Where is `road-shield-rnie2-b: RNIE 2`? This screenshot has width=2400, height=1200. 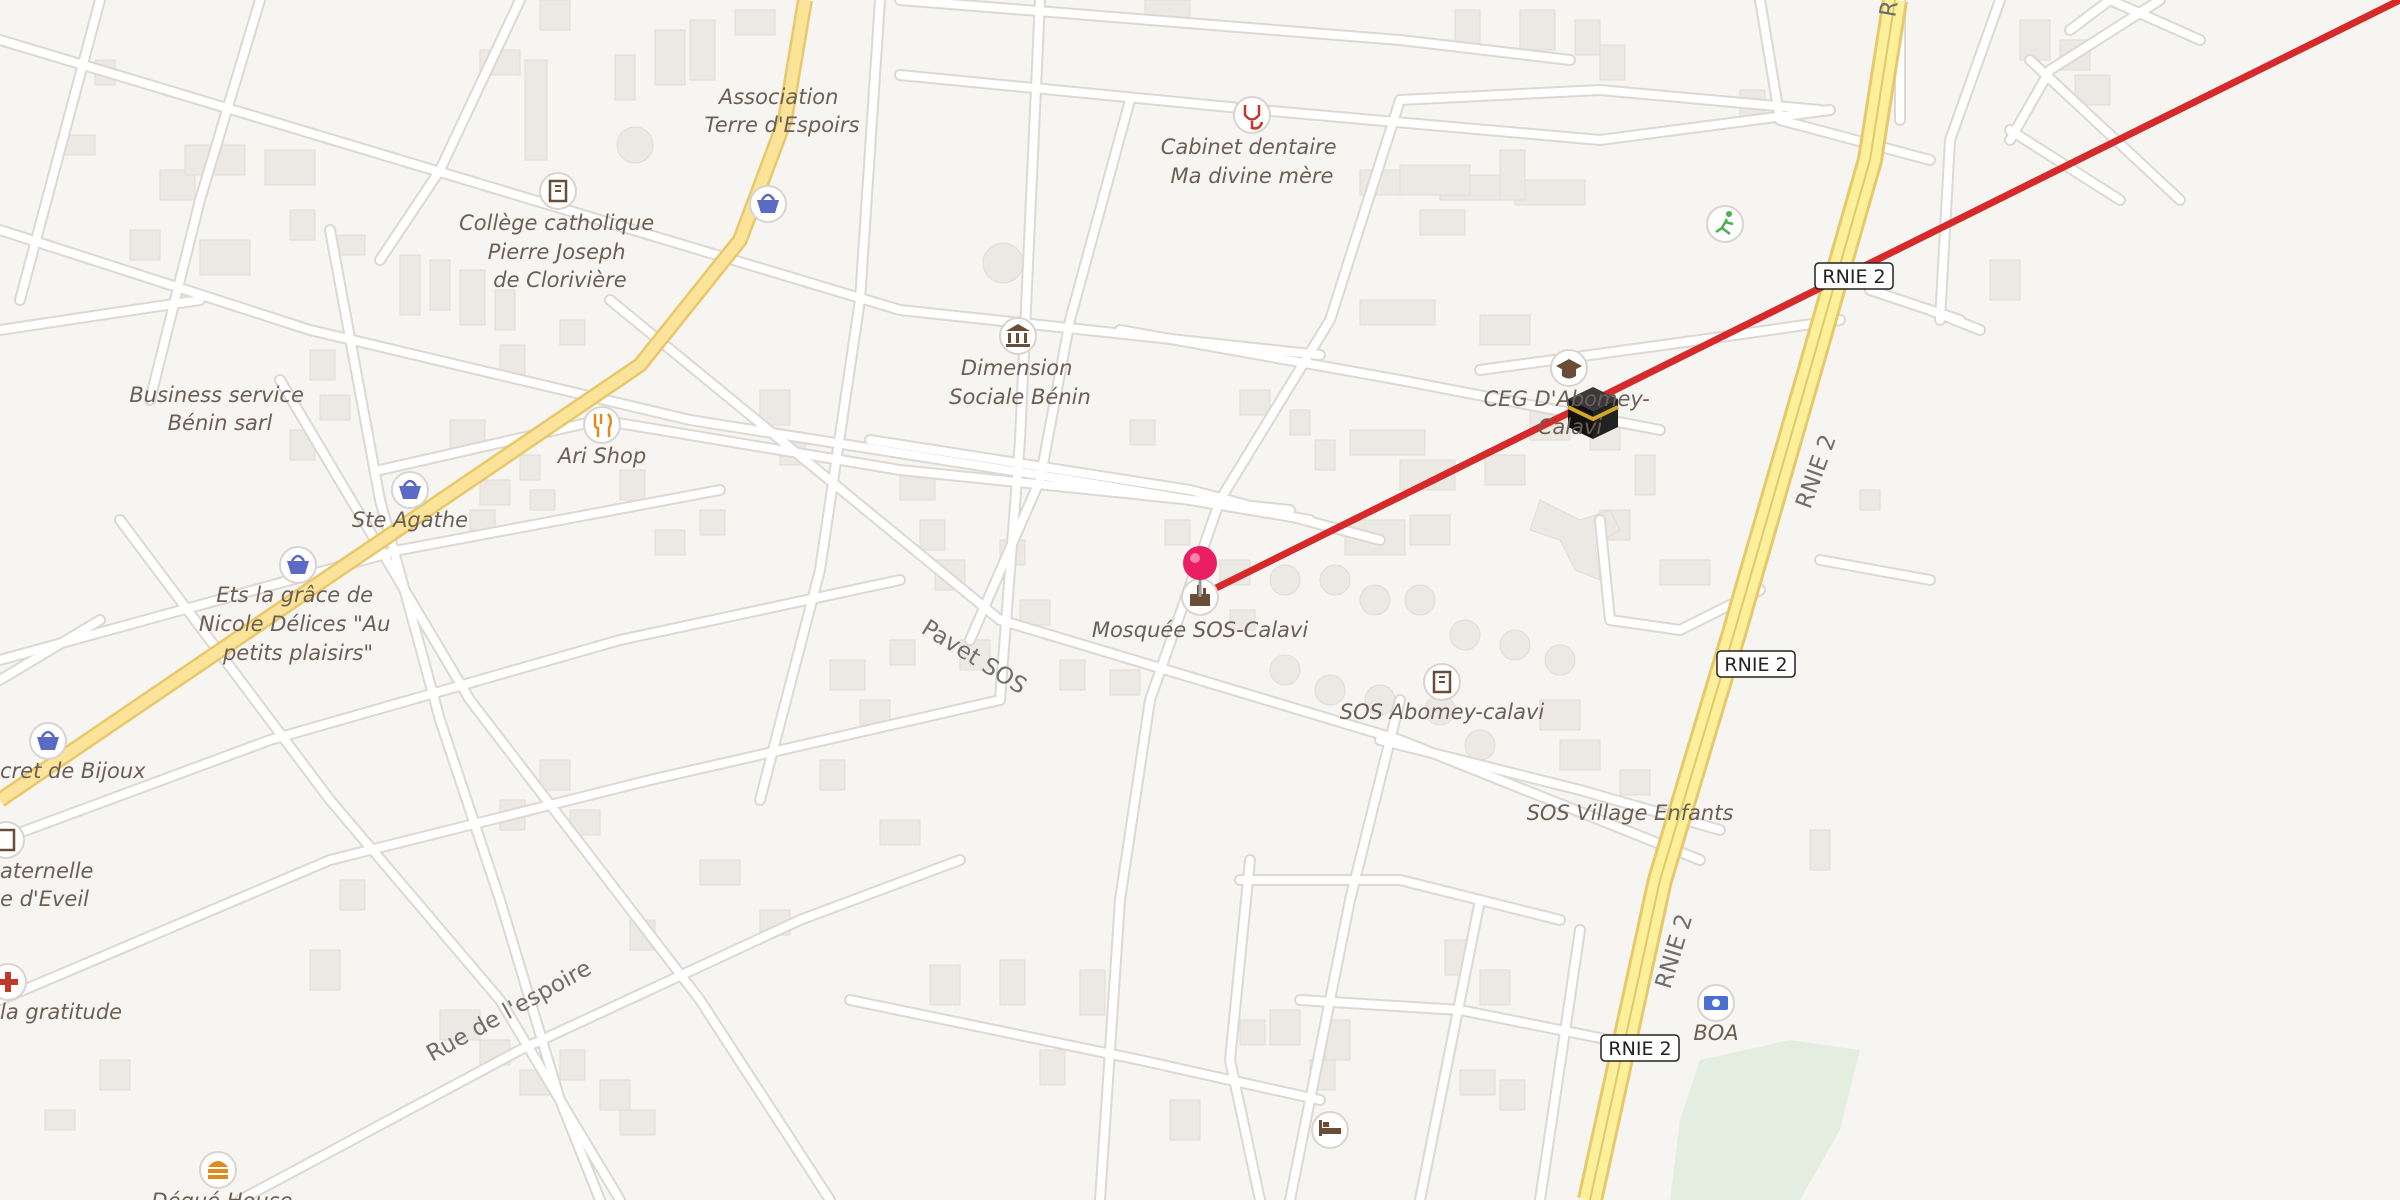 road-shield-rnie2-b: RNIE 2 is located at coordinates (1756, 664).